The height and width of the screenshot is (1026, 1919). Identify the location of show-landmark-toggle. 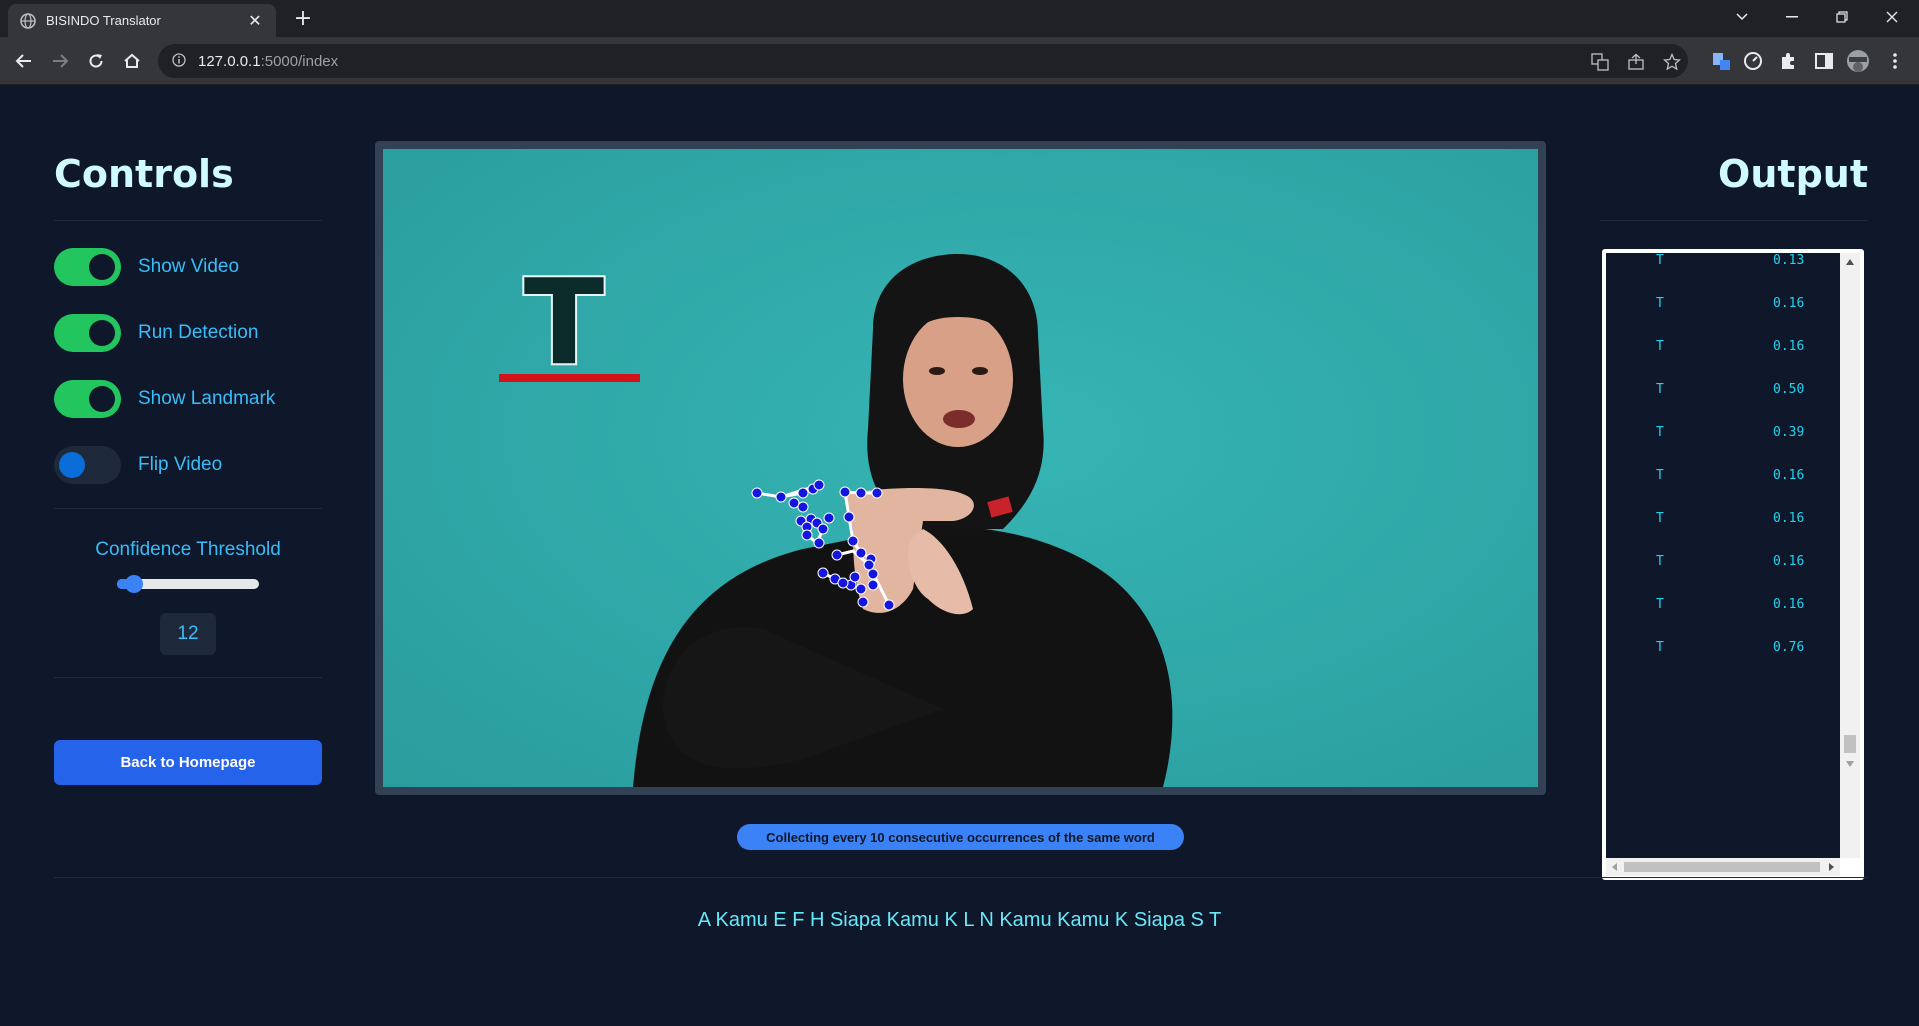
(87, 399).